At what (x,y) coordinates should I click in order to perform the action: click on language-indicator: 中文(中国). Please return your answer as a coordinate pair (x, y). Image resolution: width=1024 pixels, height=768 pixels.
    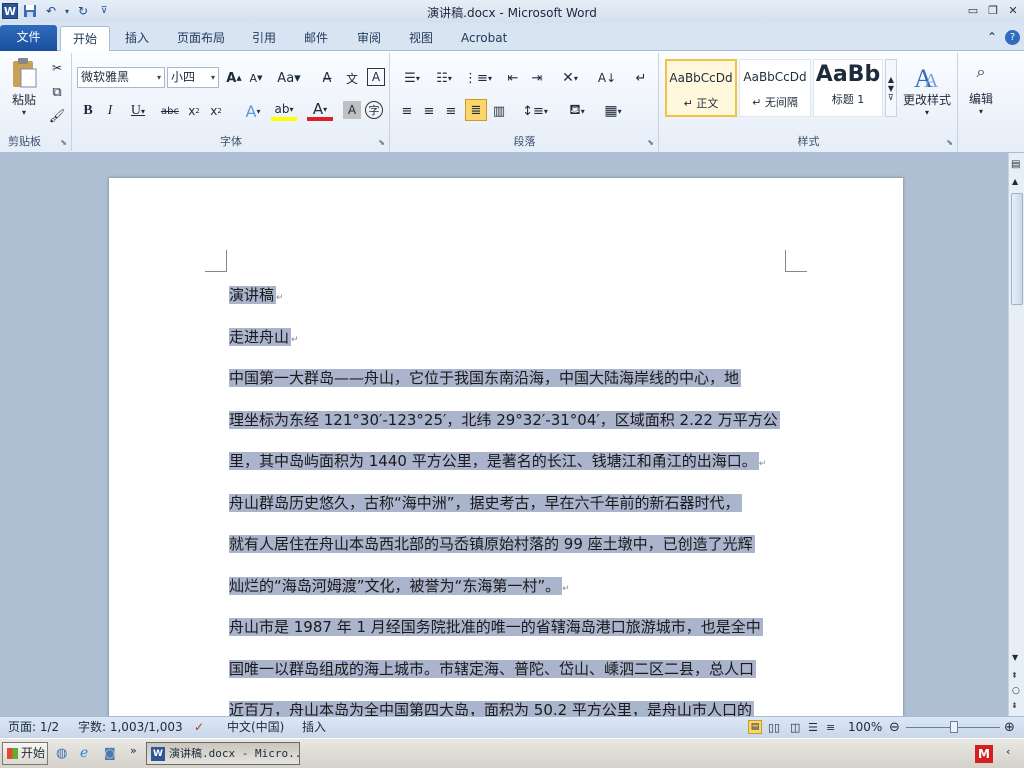
    Looking at the image, I should click on (255, 727).